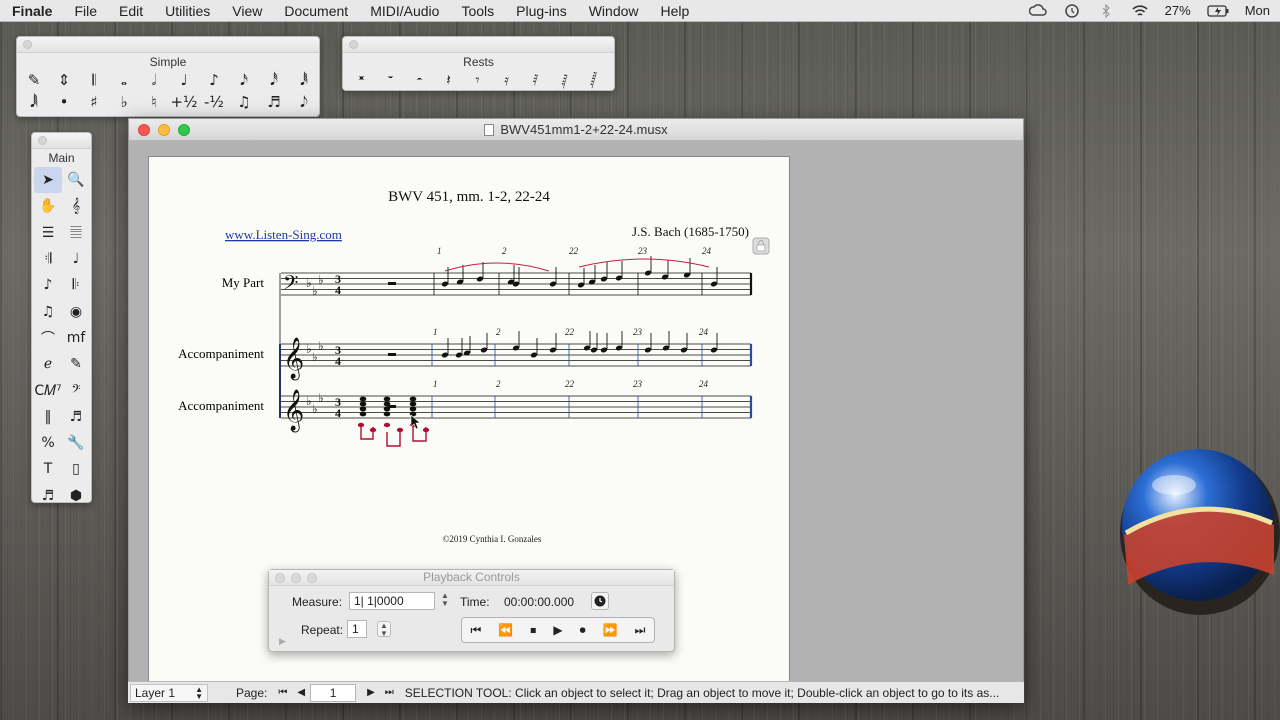  What do you see at coordinates (614, 11) in the screenshot?
I see `menu-window: Window` at bounding box center [614, 11].